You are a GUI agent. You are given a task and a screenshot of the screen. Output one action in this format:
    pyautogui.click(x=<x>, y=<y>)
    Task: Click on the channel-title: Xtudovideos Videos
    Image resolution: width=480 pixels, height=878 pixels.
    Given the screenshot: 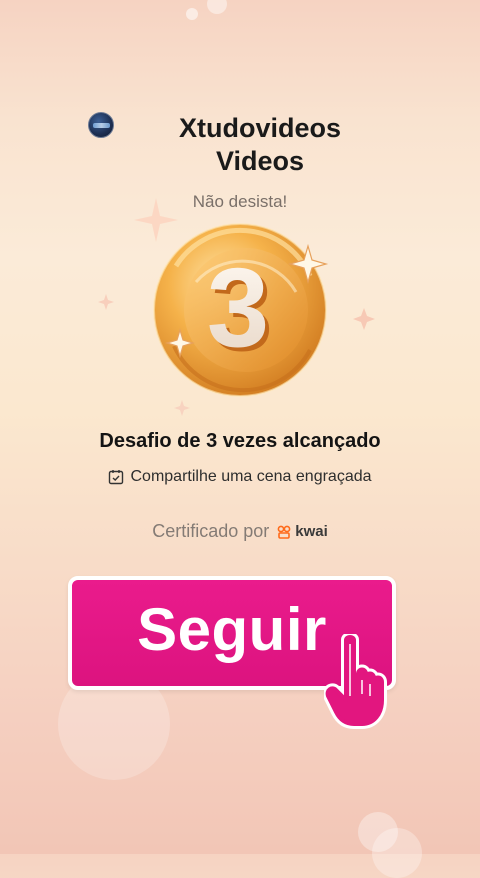 What is the action you would take?
    pyautogui.click(x=260, y=145)
    